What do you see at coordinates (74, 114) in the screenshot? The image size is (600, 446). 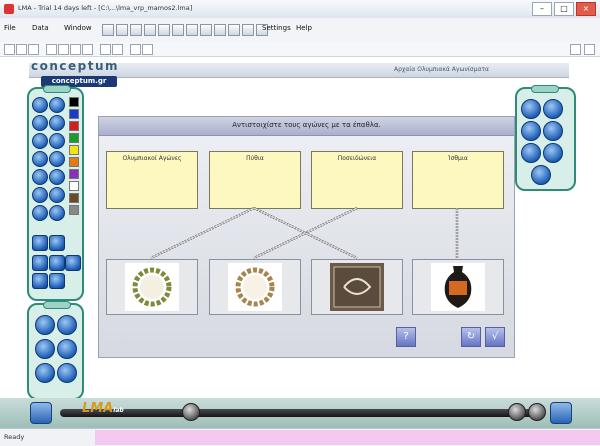 I see `color-swatch-blue` at bounding box center [74, 114].